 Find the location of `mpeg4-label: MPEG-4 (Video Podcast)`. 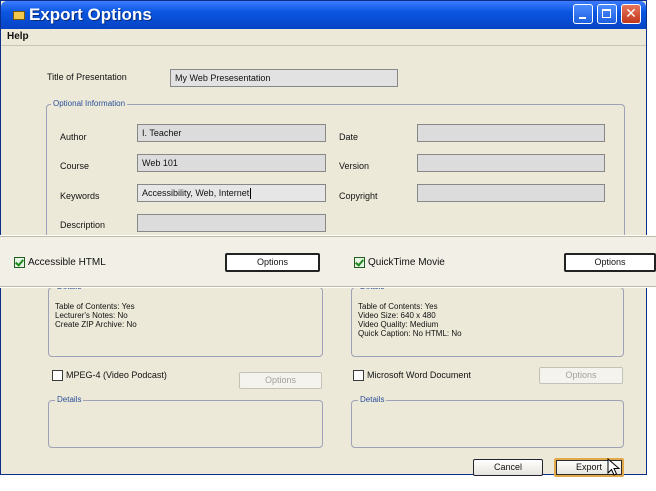

mpeg4-label: MPEG-4 (Video Podcast) is located at coordinates (116, 375).